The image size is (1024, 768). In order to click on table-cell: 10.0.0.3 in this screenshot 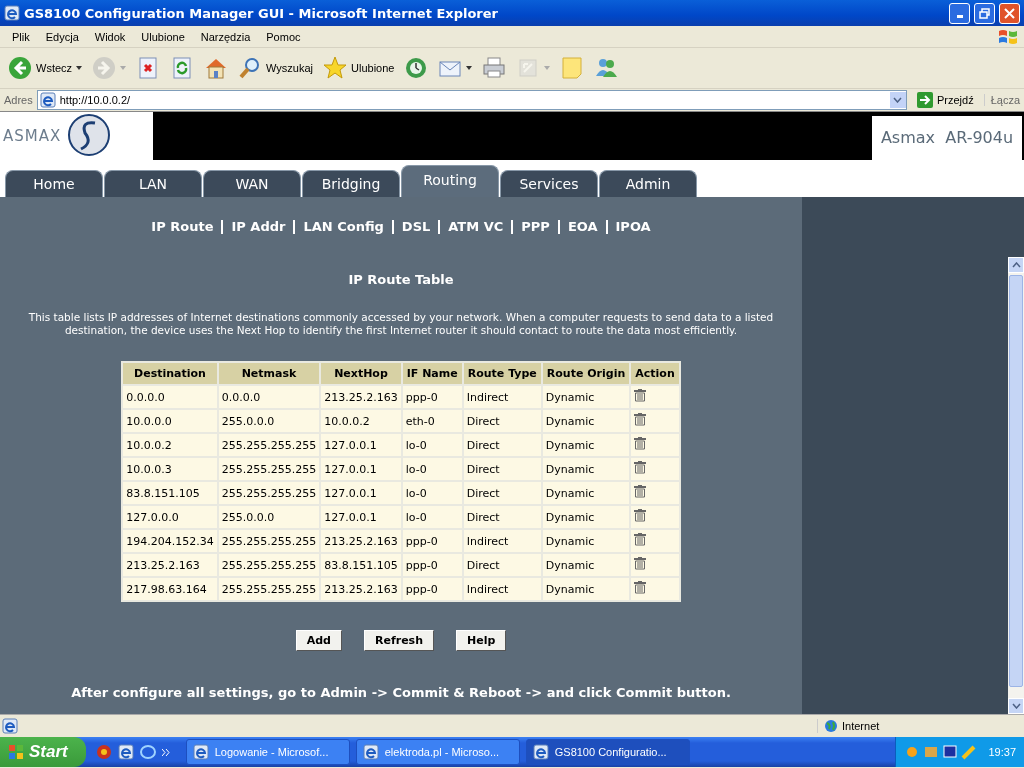, I will do `click(170, 469)`.